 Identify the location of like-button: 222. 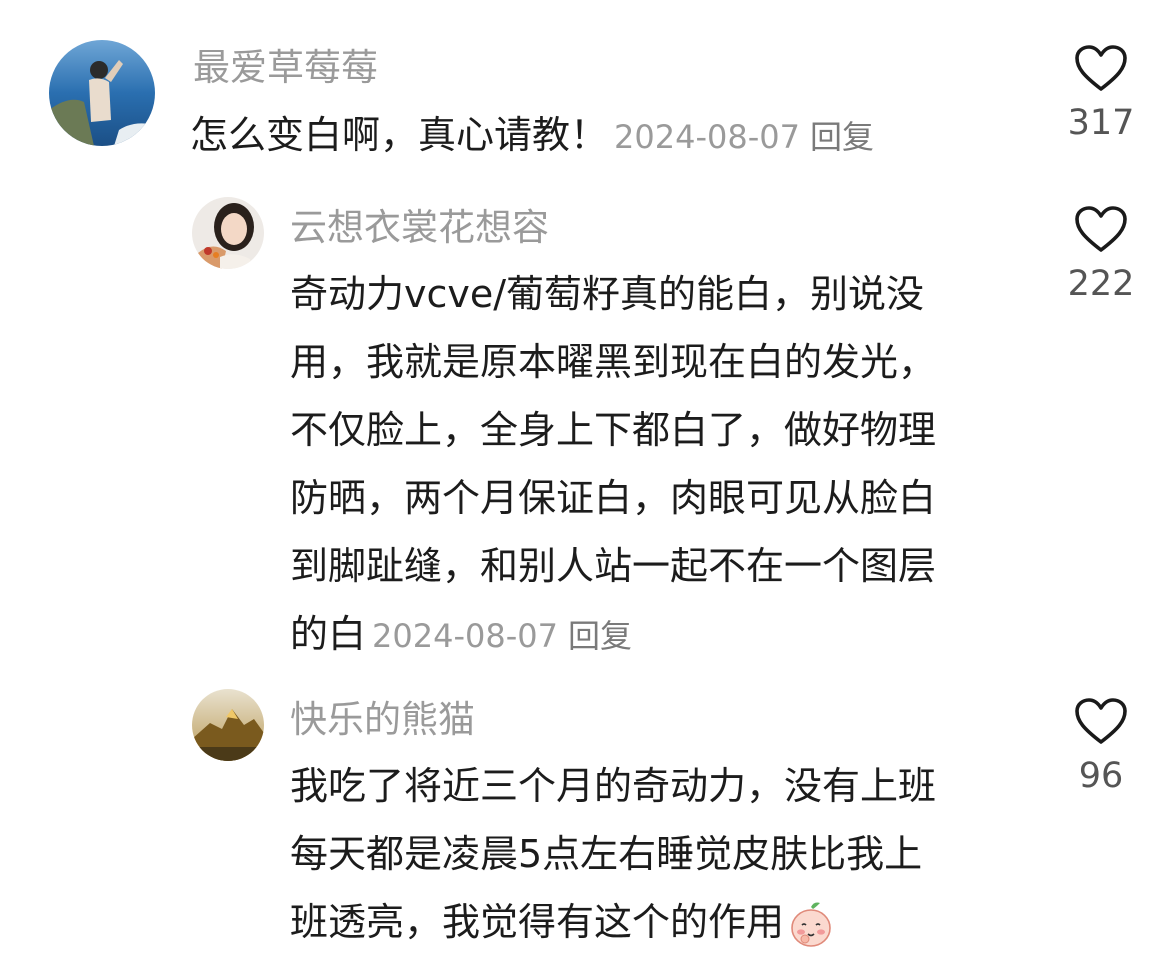
(1101, 253).